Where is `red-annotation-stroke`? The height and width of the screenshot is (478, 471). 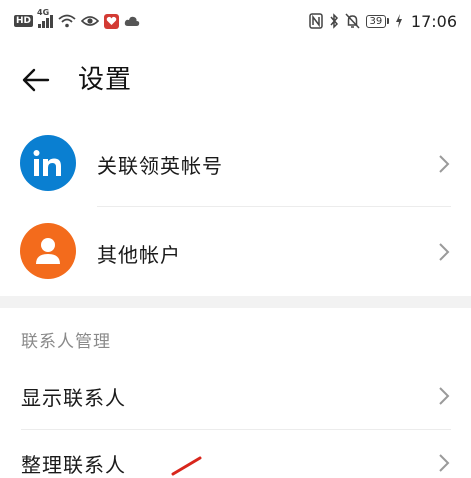 red-annotation-stroke is located at coordinates (186, 466).